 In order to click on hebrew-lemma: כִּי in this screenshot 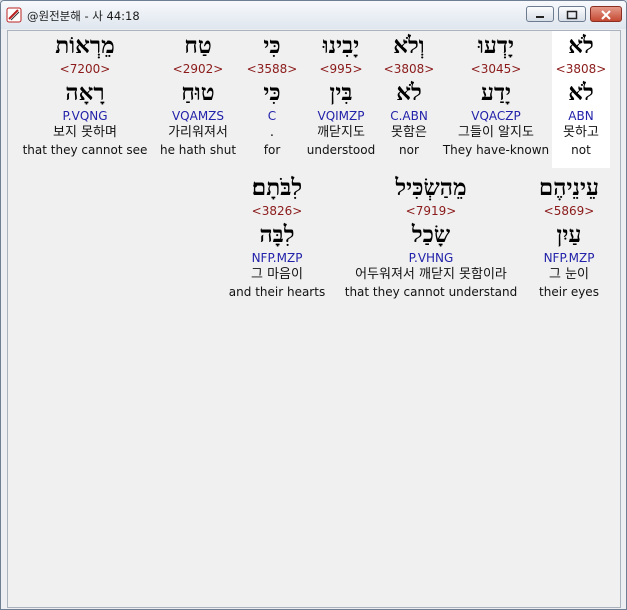, I will do `click(272, 92)`.